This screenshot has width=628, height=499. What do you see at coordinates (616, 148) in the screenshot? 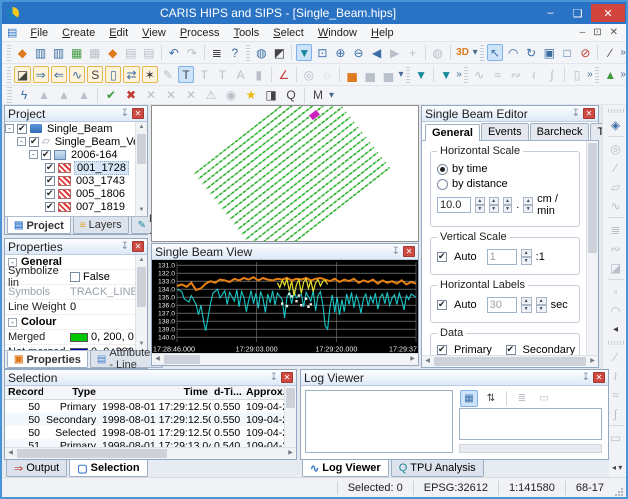
I see `tool-r1-icon: ◎` at bounding box center [616, 148].